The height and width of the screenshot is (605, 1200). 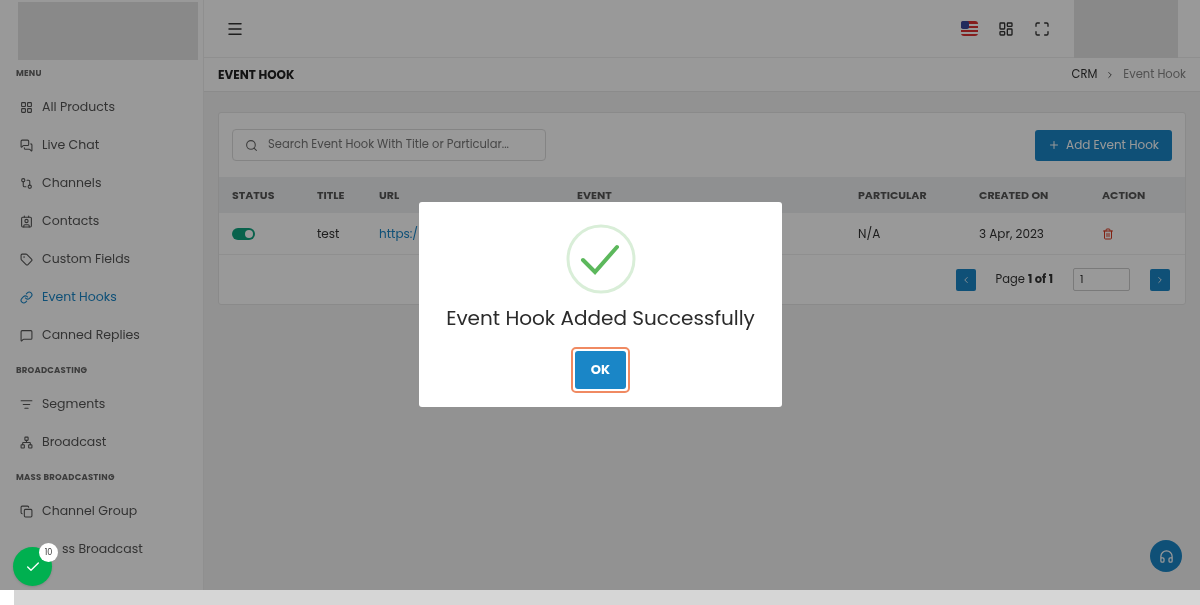 I want to click on column-header: ACTION, so click(x=1124, y=195).